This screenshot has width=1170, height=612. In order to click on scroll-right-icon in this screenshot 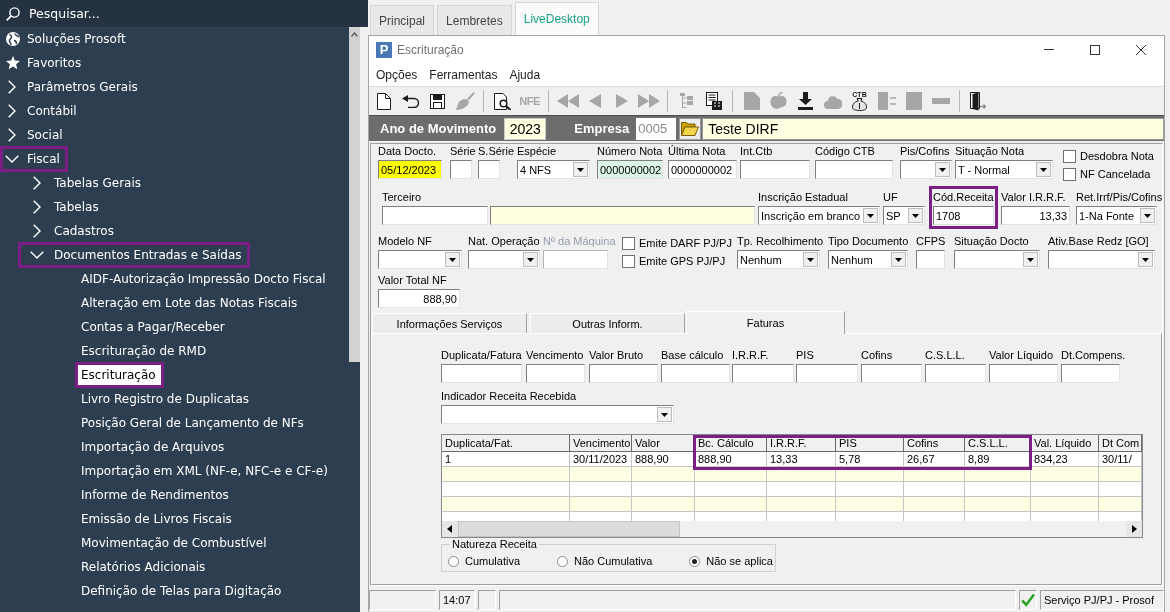, I will do `click(1134, 529)`.